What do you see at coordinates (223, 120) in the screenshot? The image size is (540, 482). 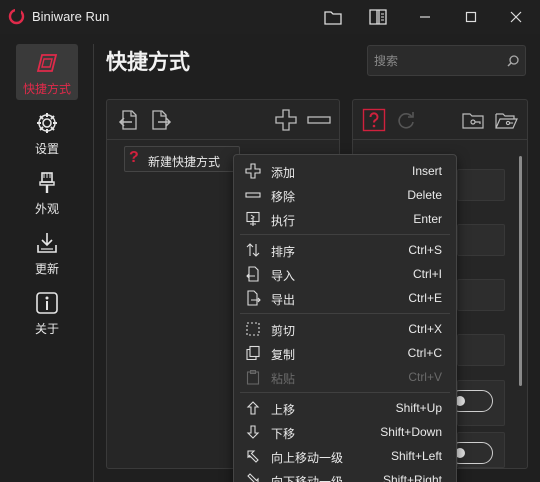 I see `shortcuts-toolbar` at bounding box center [223, 120].